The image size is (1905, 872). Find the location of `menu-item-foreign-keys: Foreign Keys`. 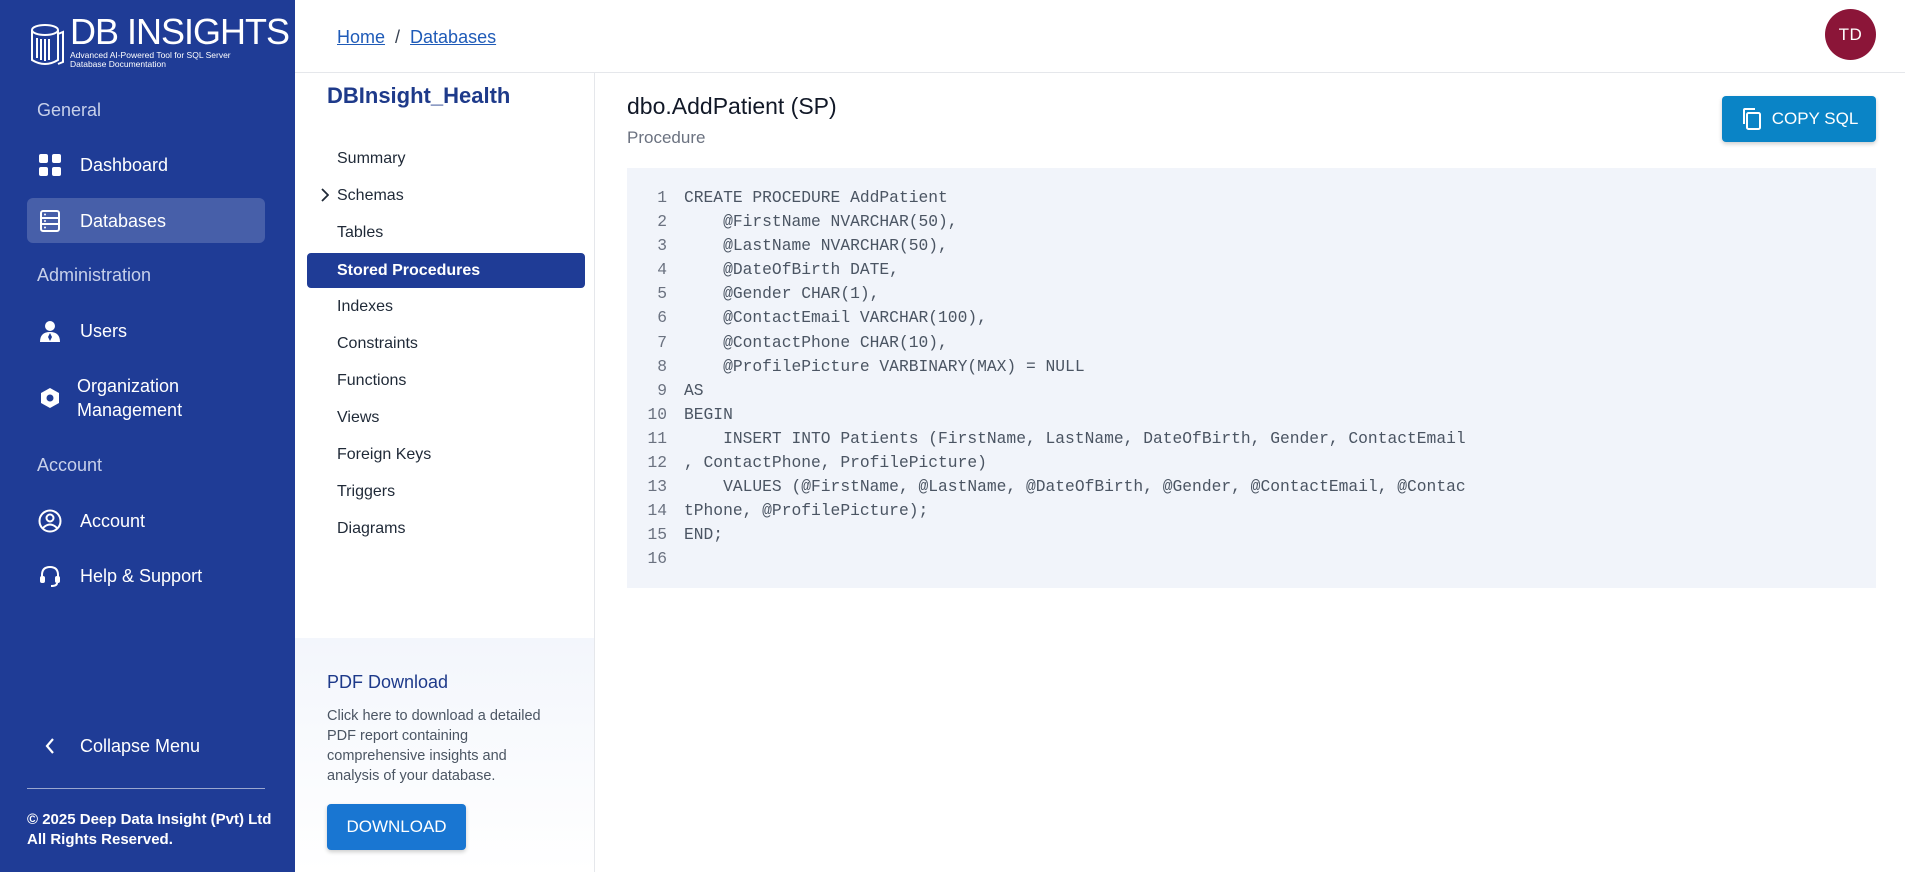

menu-item-foreign-keys: Foreign Keys is located at coordinates (446, 454).